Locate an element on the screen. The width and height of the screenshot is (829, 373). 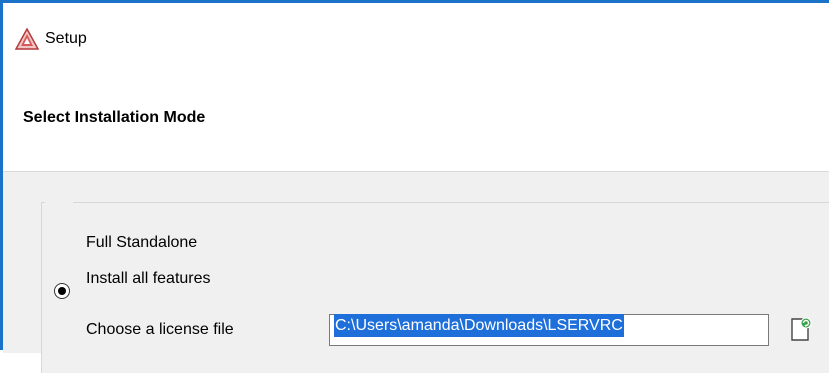
radio-selected-dot is located at coordinates (62, 291).